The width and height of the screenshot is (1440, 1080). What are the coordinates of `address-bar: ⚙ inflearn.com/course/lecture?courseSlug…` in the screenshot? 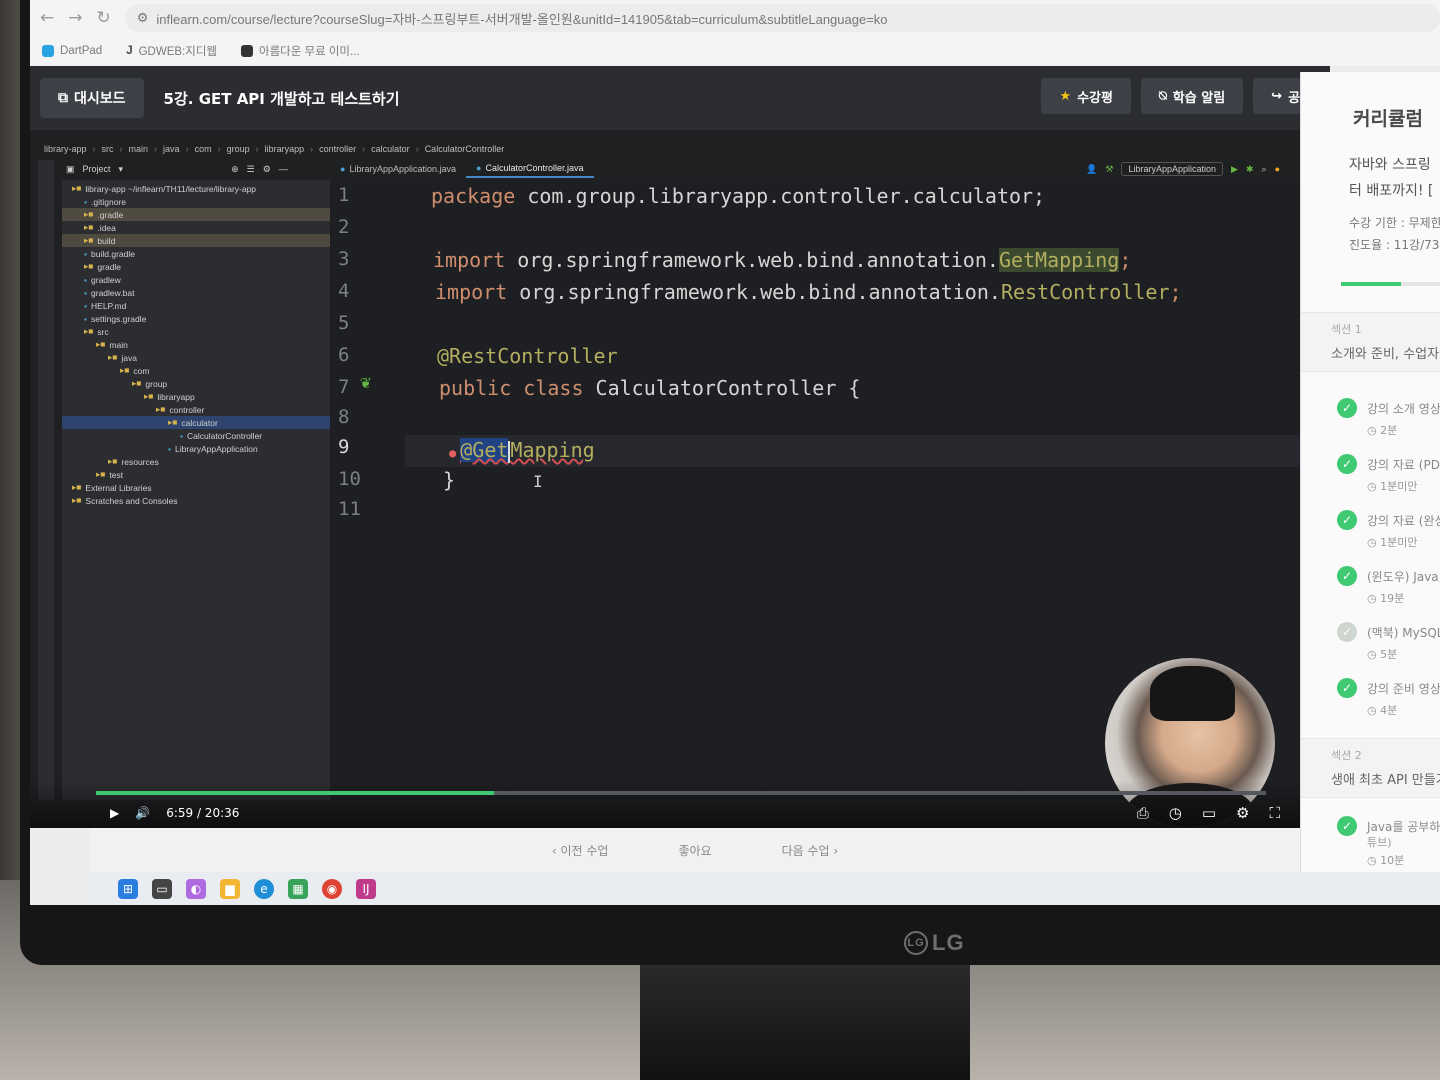 It's located at (782, 18).